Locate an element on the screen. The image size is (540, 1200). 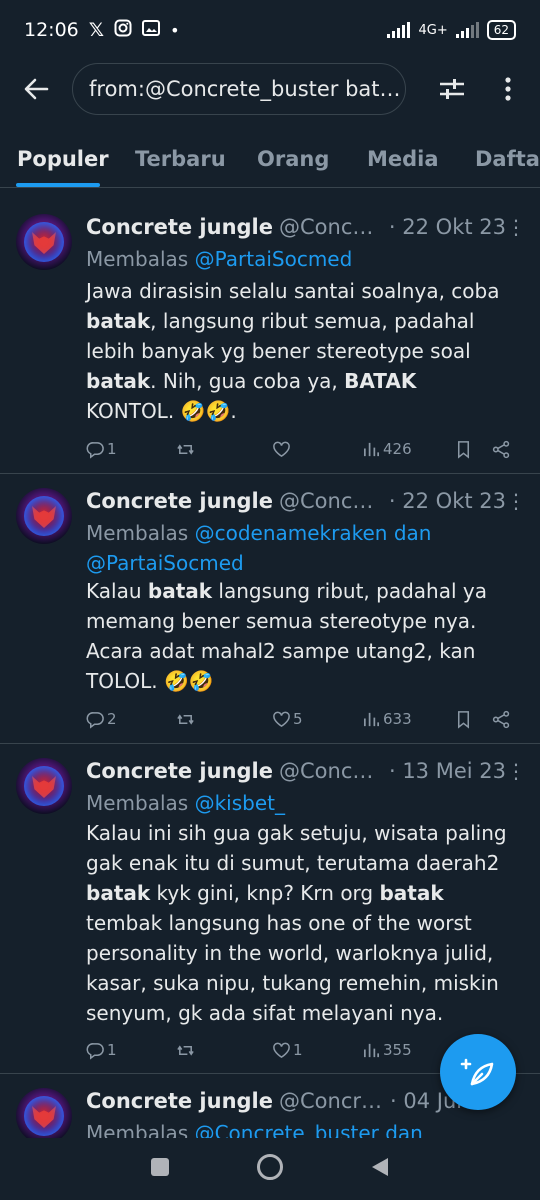
like-button: 5 is located at coordinates (287, 719).